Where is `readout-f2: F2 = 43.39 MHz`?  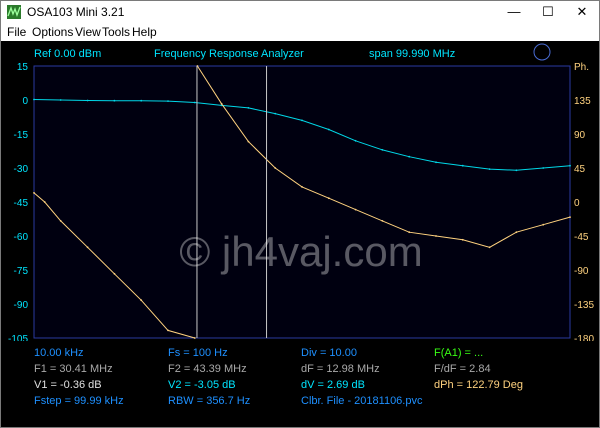 readout-f2: F2 = 43.39 MHz is located at coordinates (207, 369).